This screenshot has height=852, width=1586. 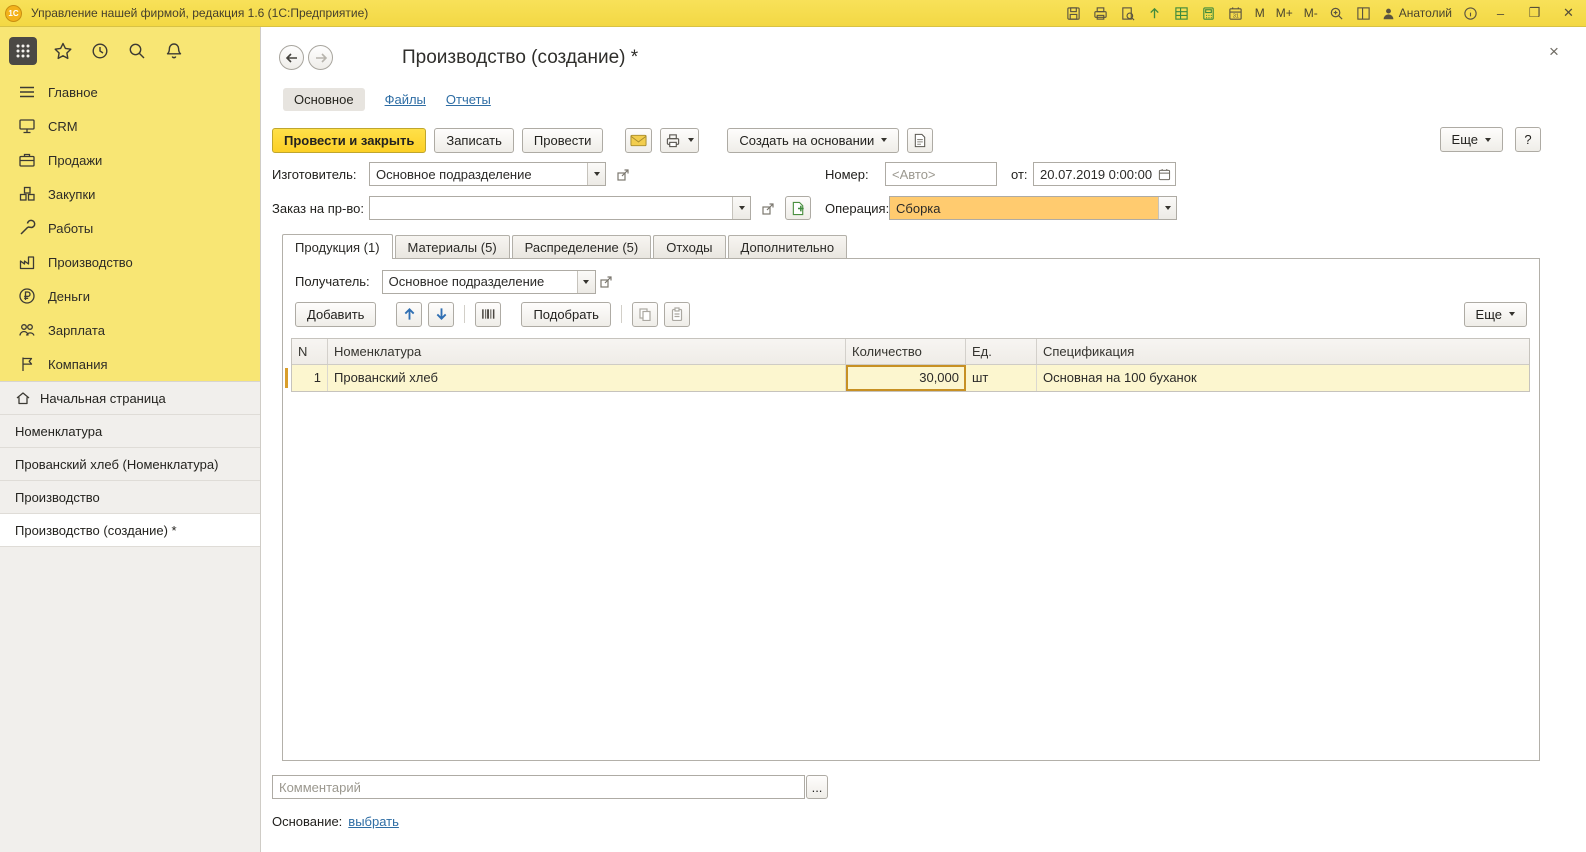 What do you see at coordinates (1260, 13) in the screenshot?
I see `font-size-m-button: M` at bounding box center [1260, 13].